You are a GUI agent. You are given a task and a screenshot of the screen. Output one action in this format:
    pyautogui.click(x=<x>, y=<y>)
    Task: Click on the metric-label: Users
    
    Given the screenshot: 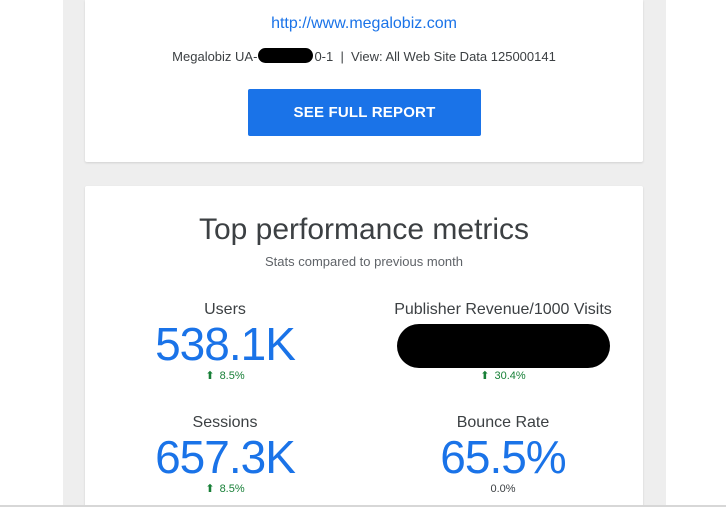 What is the action you would take?
    pyautogui.click(x=225, y=309)
    